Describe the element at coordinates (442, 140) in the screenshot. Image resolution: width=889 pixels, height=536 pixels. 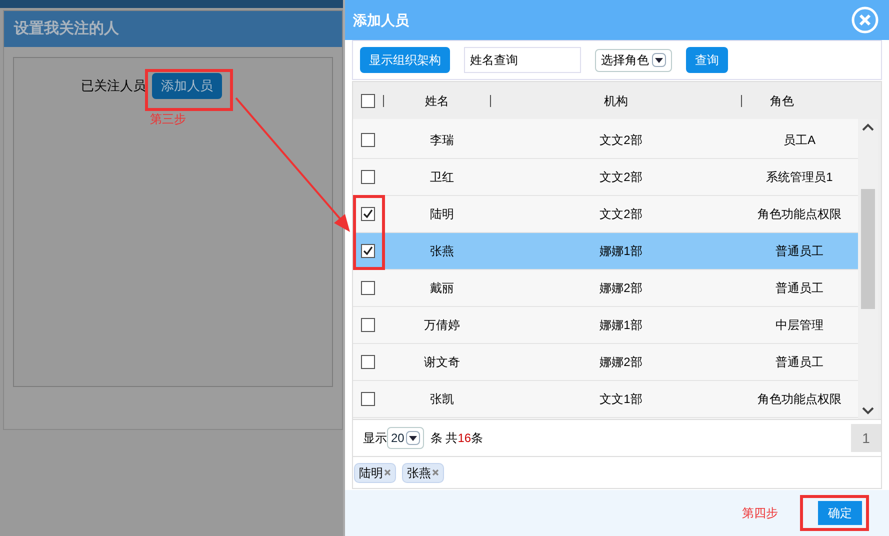
I see `name-cell-text: 李瑞` at that location.